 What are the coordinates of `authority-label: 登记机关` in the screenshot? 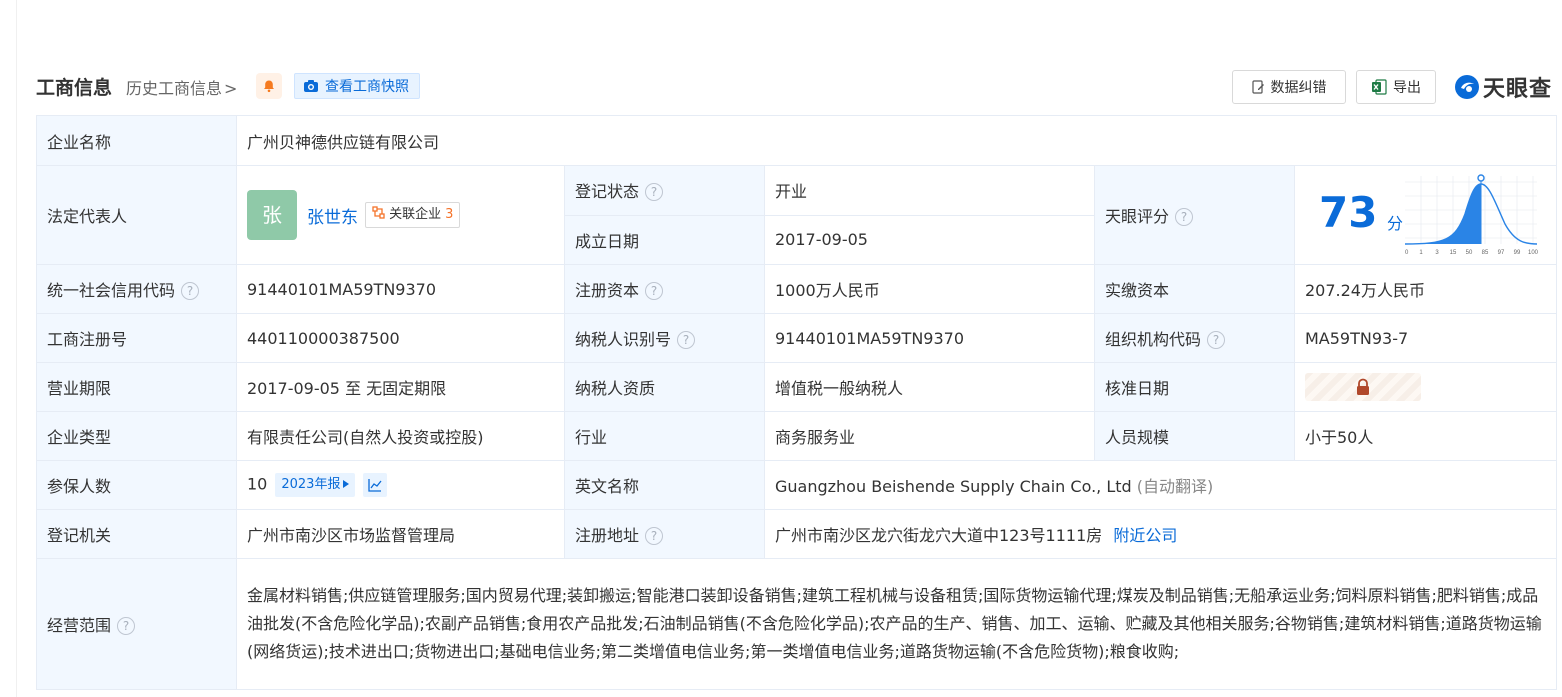 It's located at (136, 534).